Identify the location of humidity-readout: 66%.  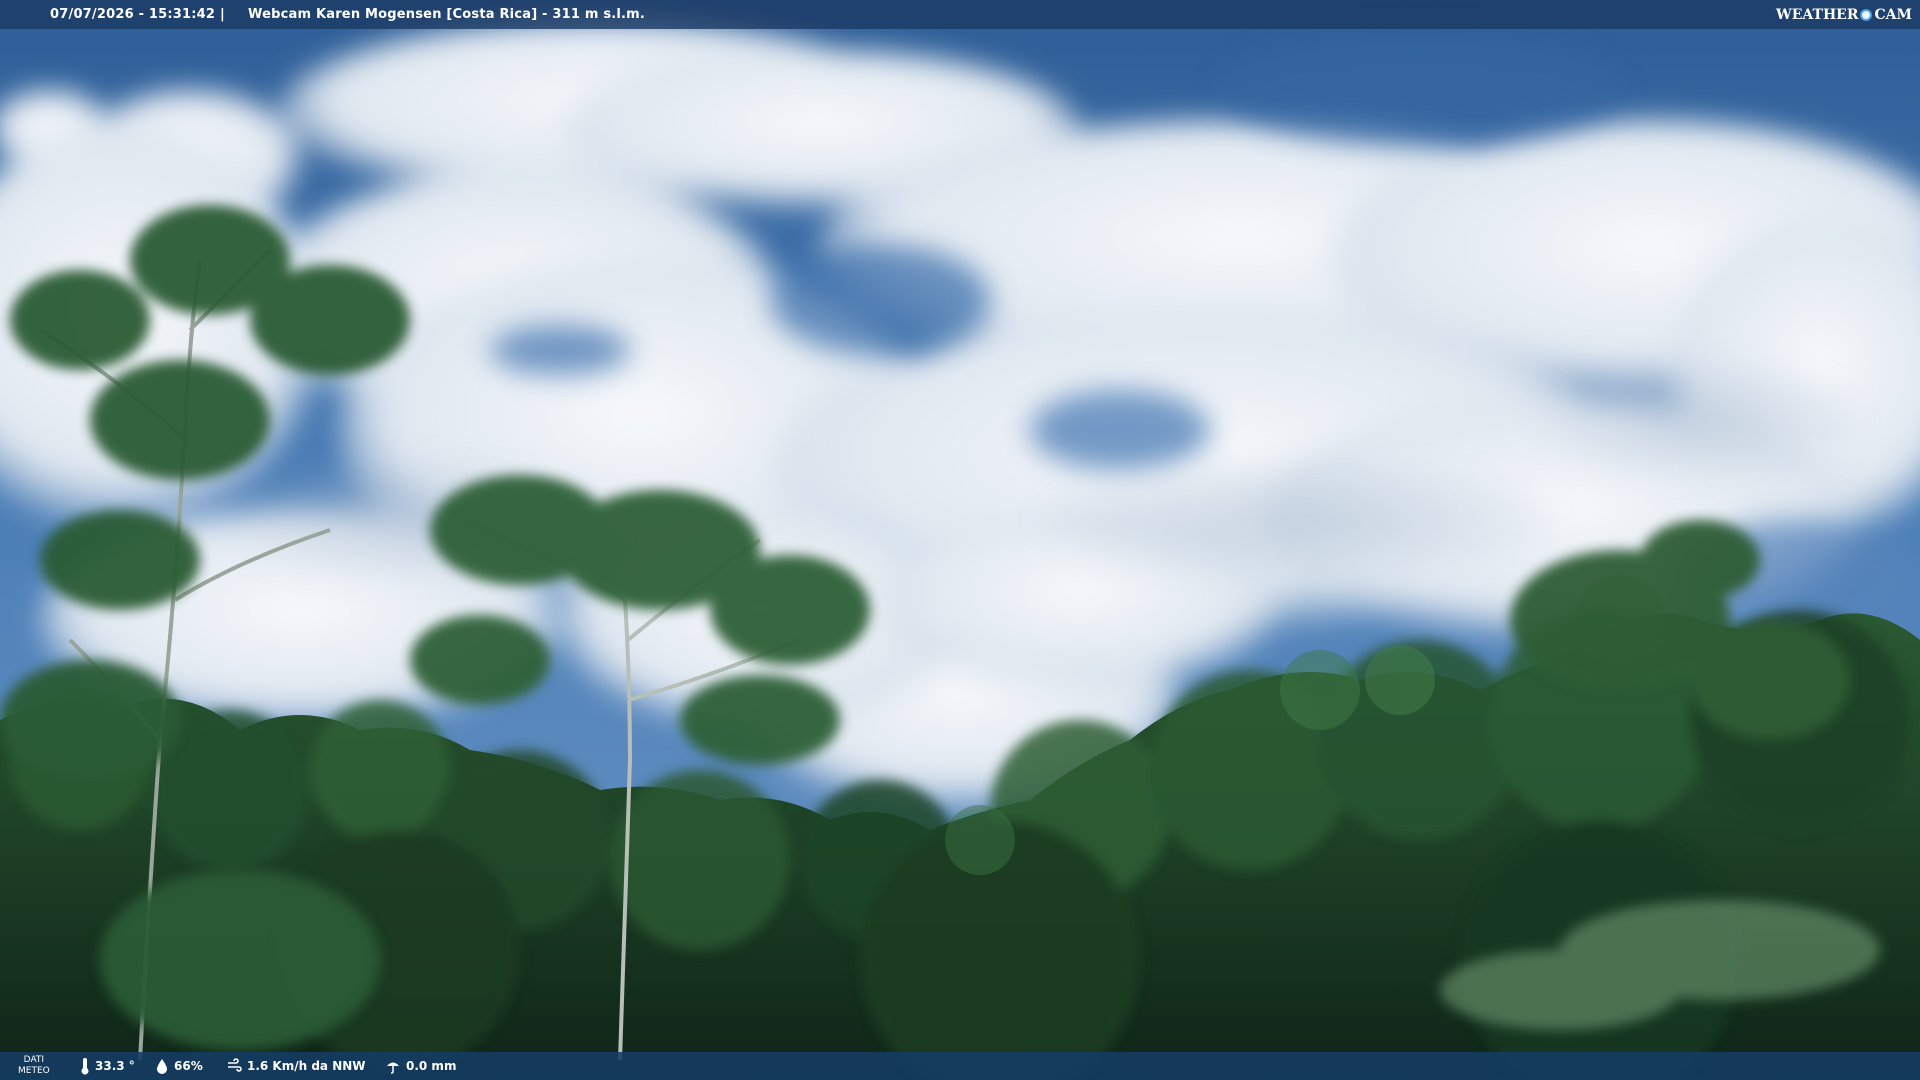
(179, 1066).